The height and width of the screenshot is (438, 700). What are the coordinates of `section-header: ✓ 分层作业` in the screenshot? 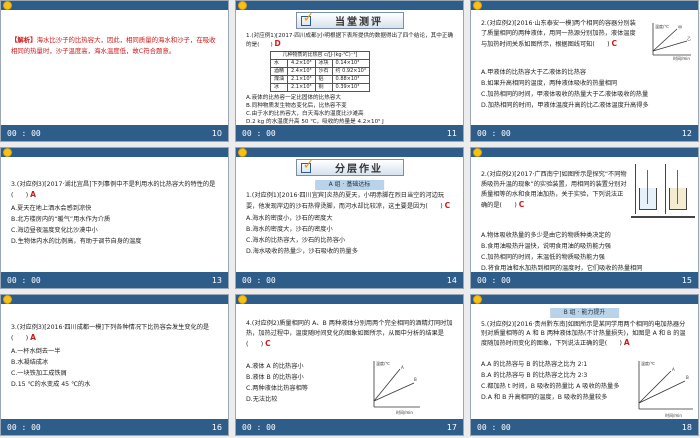 It's located at (349, 167).